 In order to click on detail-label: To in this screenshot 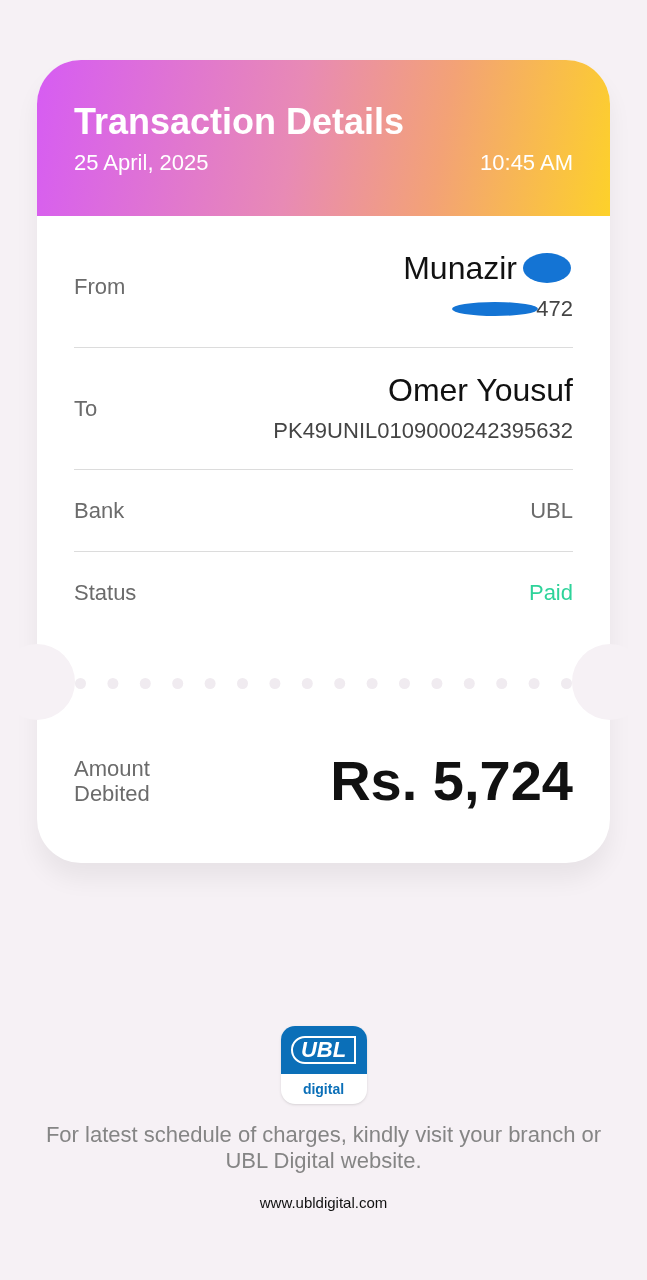, I will do `click(86, 409)`.